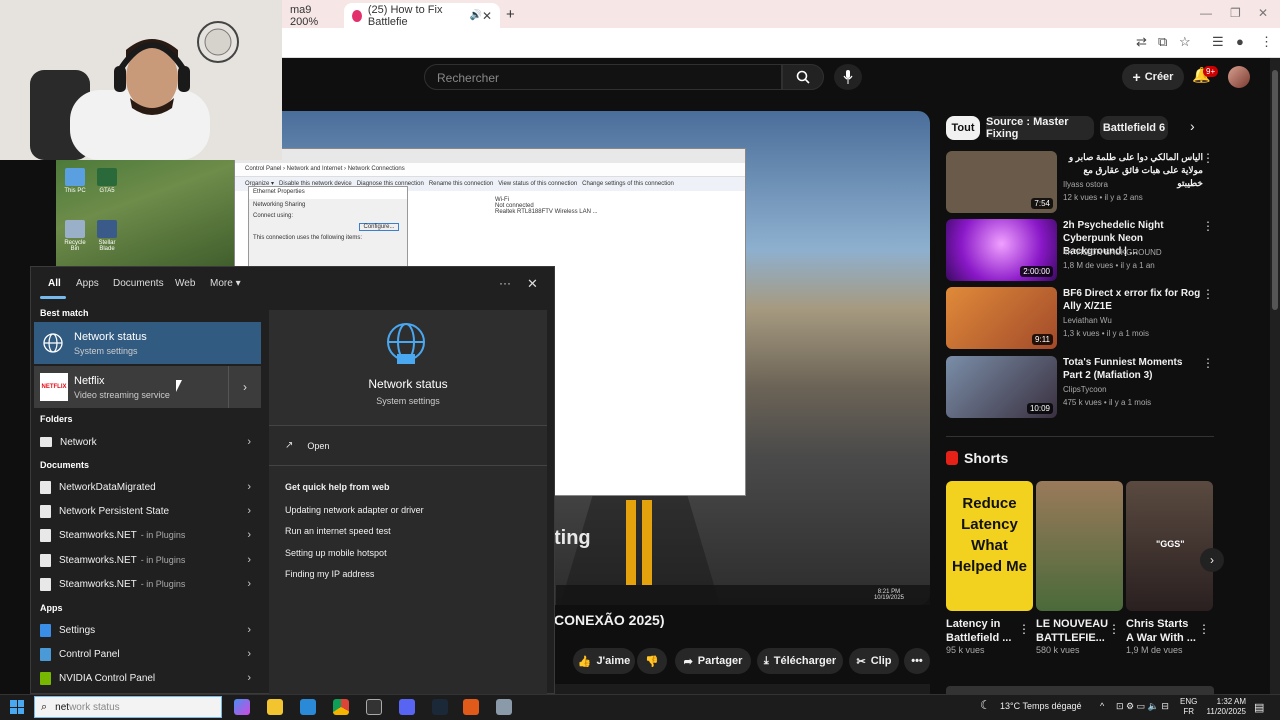 Image resolution: width=1280 pixels, height=720 pixels. I want to click on short-thumbnail, so click(1079, 546).